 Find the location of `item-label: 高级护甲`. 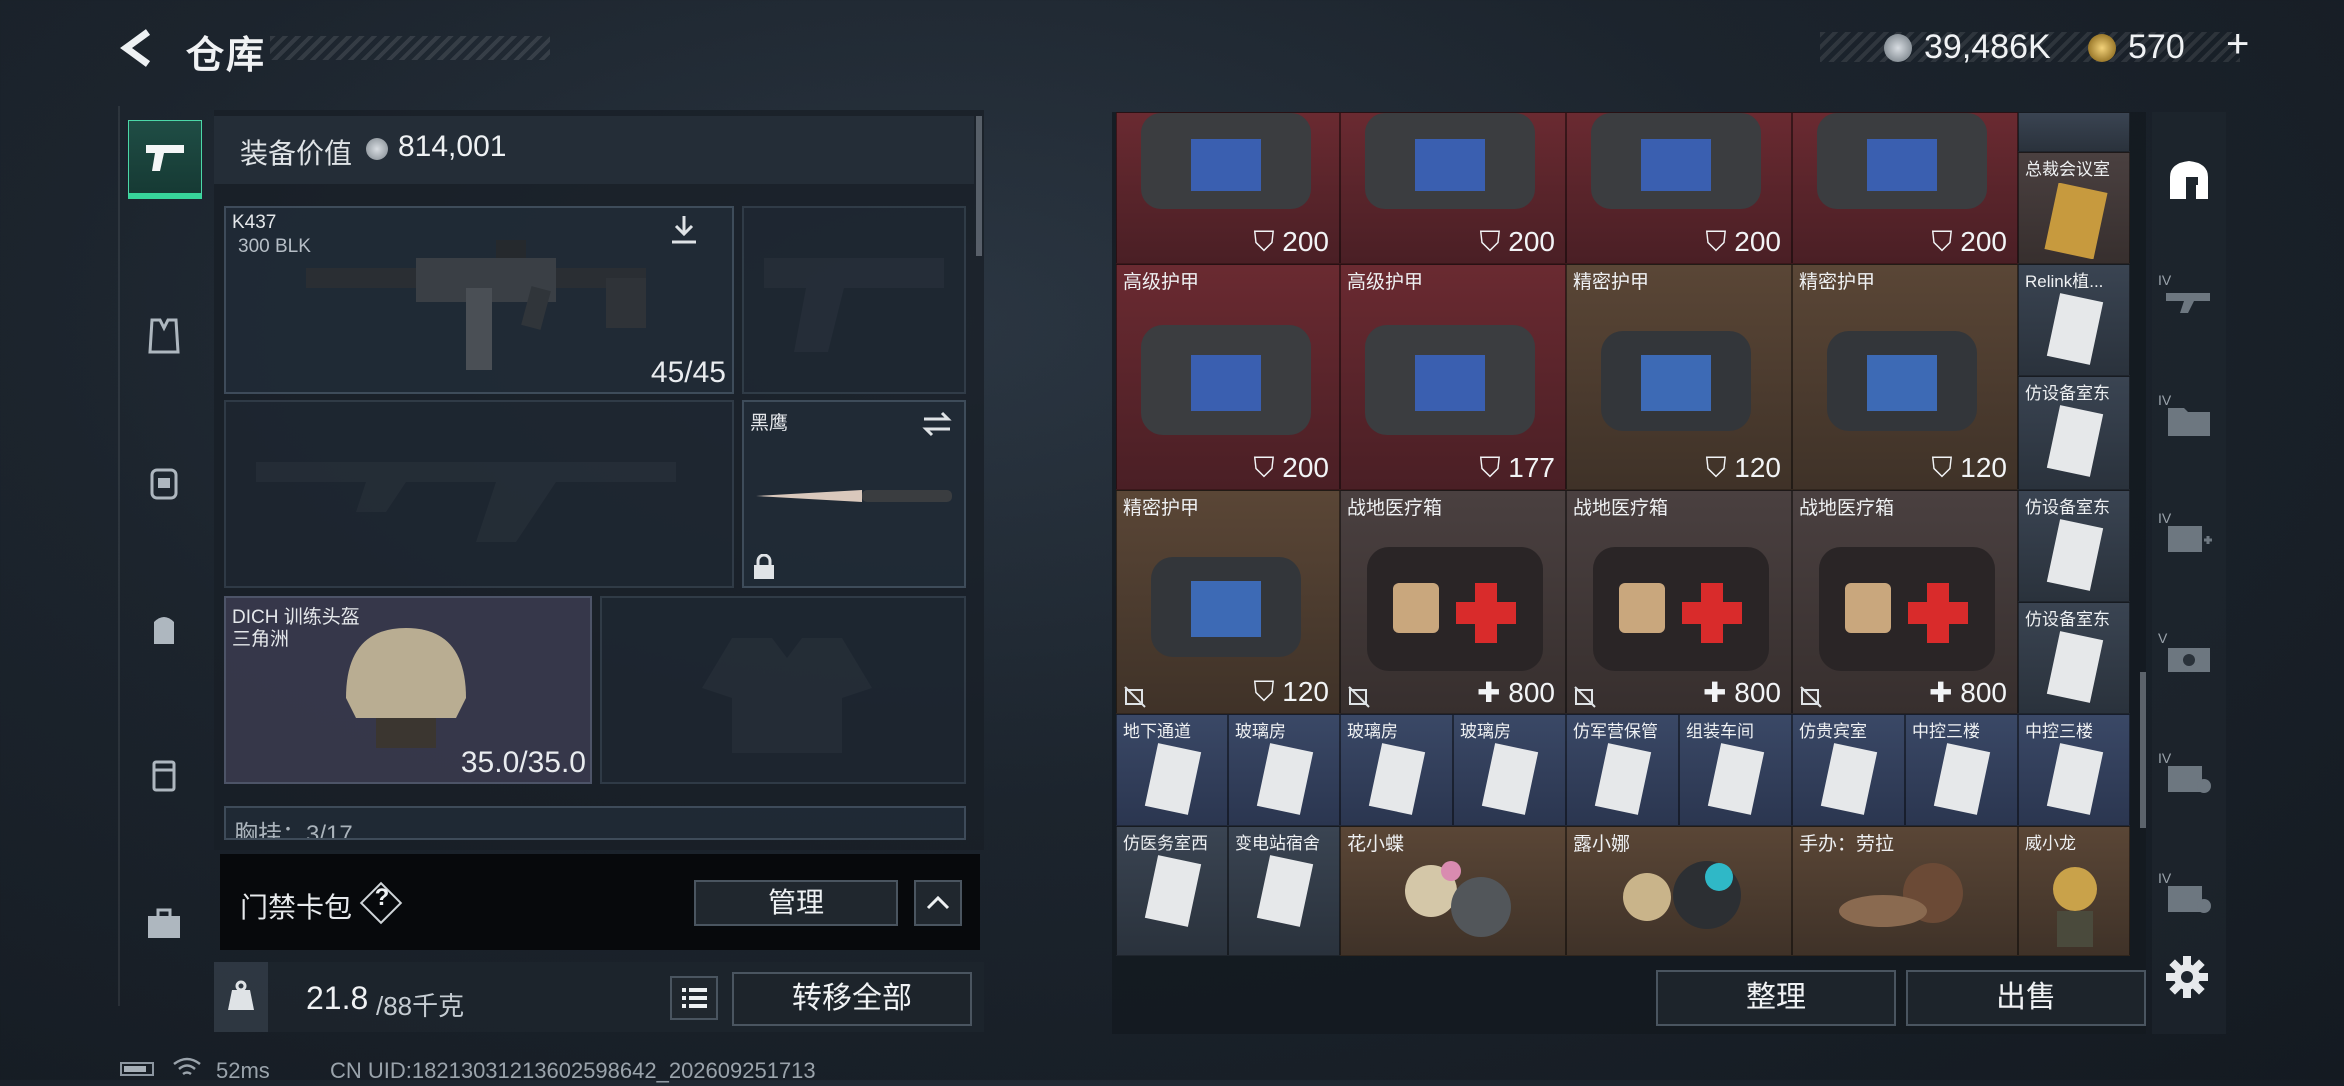

item-label: 高级护甲 is located at coordinates (1385, 282).